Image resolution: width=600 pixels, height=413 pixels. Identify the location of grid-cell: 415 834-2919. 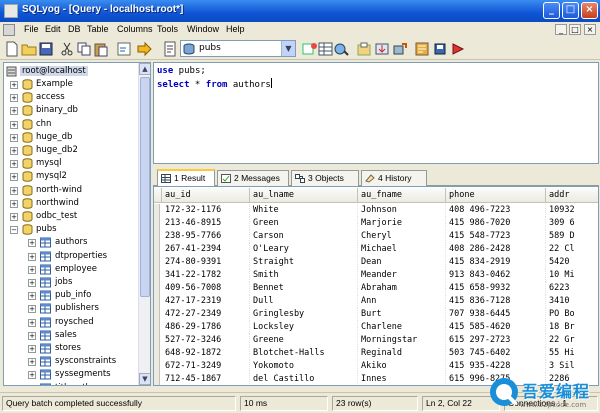
(496, 262).